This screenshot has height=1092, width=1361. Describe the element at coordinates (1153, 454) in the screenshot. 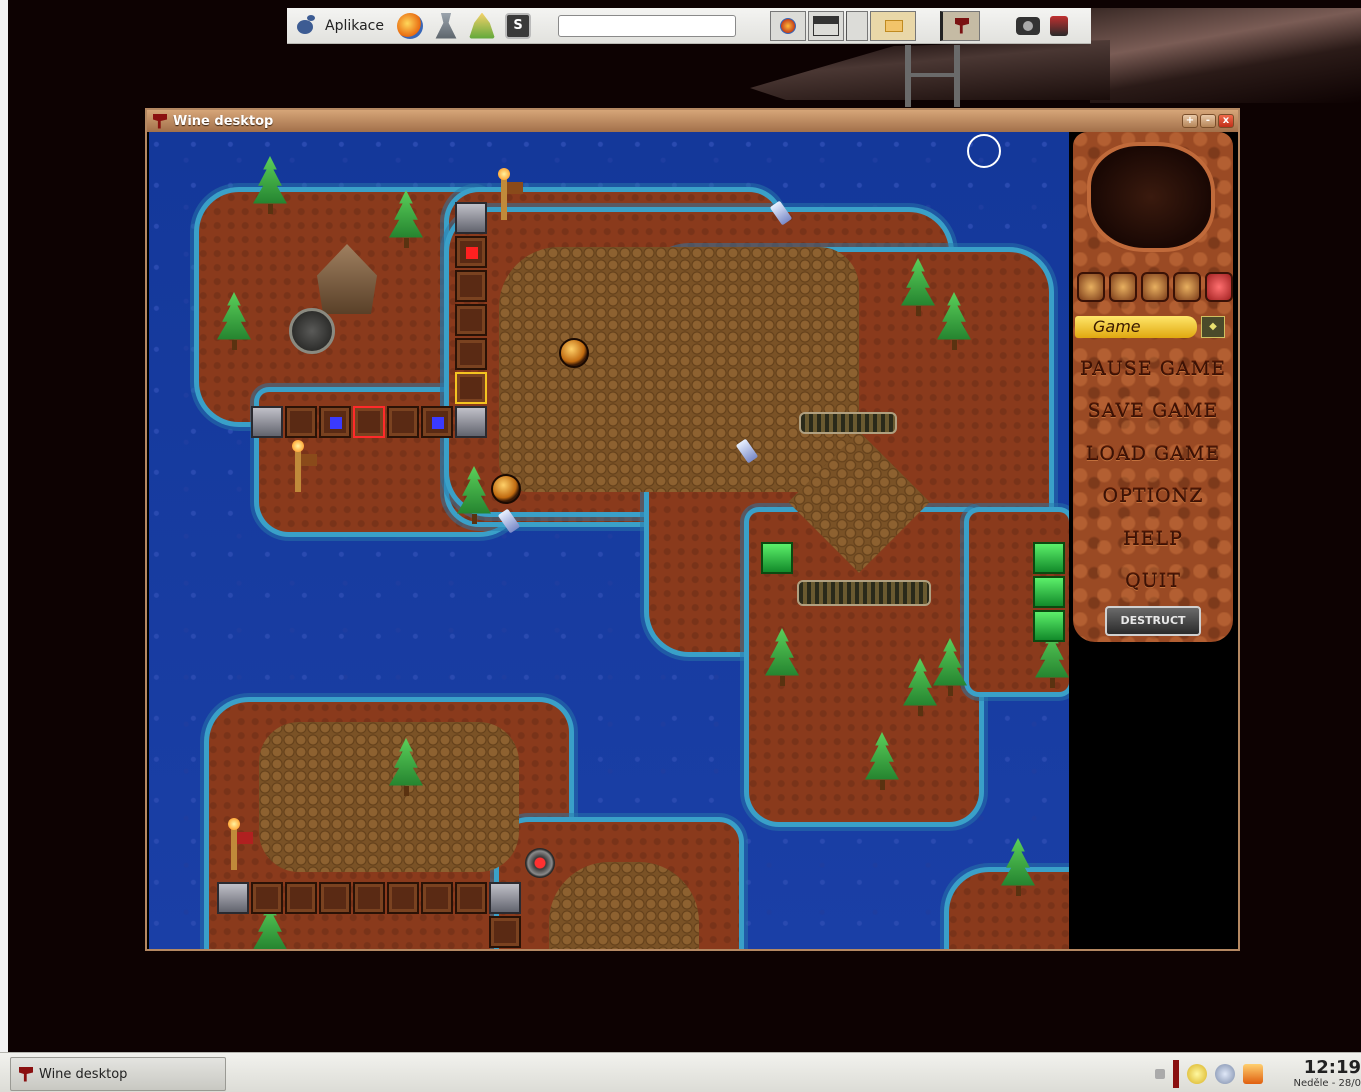

I see `load-game-button: LOAD GAME` at that location.